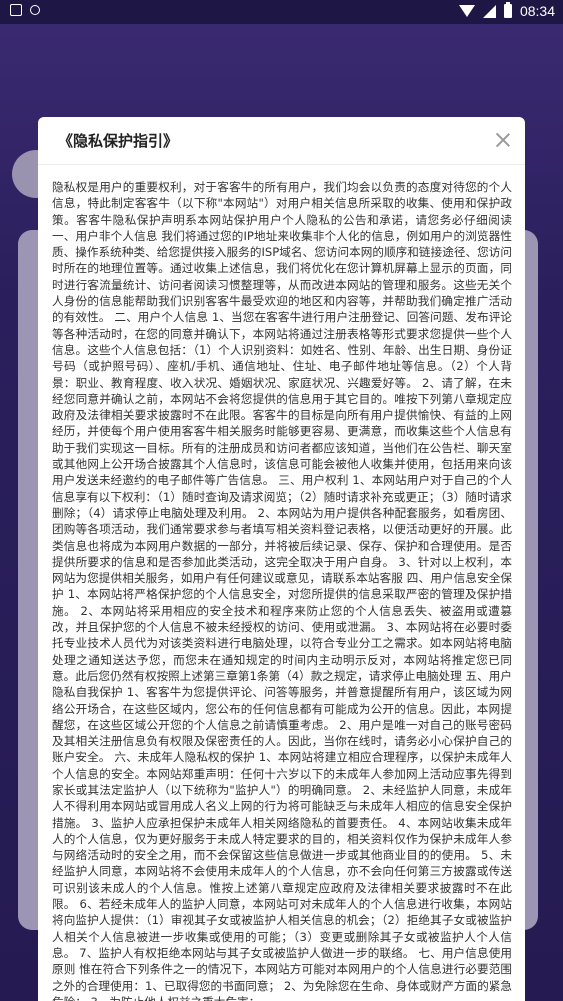  Describe the element at coordinates (281, 12) in the screenshot. I see `status-bar: 08:34` at that location.